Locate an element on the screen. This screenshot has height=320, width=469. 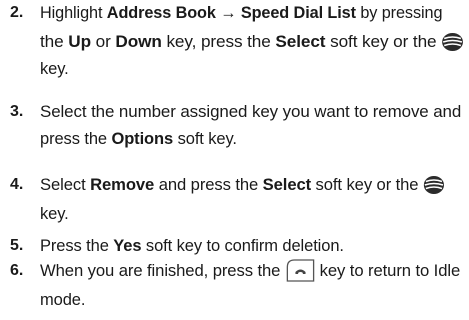
step-number: 3. is located at coordinates (17, 111).